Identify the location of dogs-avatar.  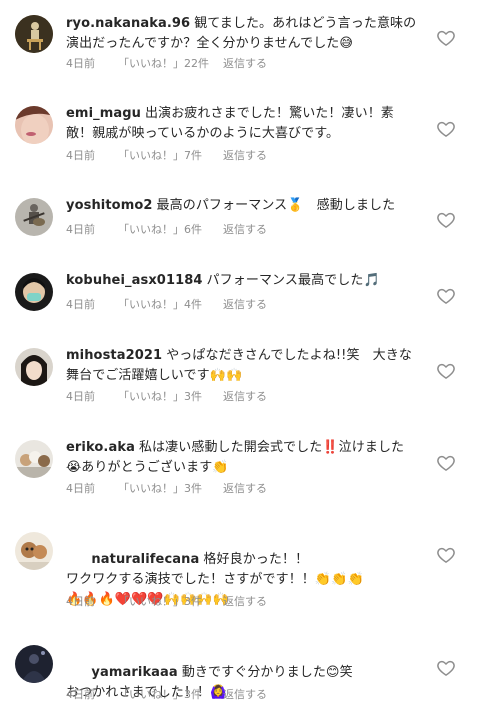
(34, 459).